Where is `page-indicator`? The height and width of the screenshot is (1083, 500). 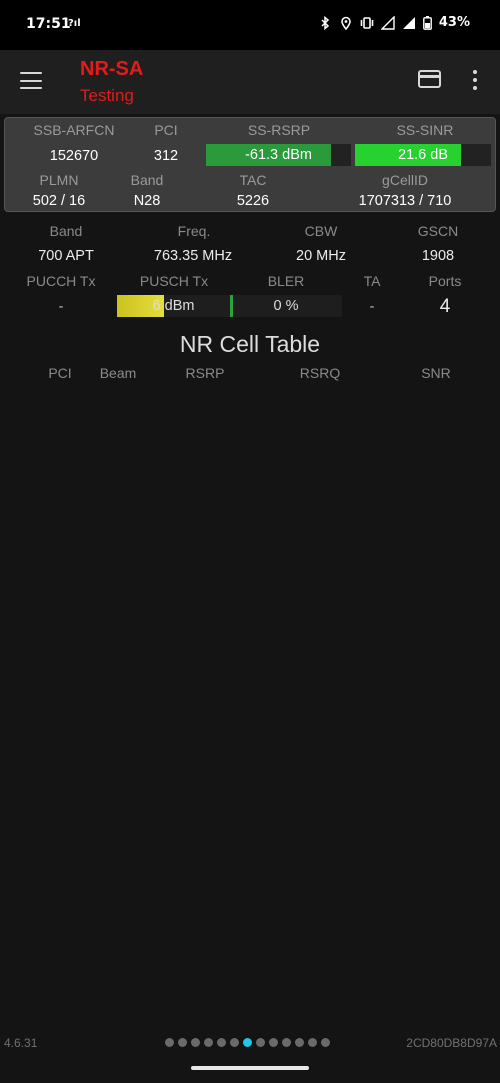 page-indicator is located at coordinates (247, 1042).